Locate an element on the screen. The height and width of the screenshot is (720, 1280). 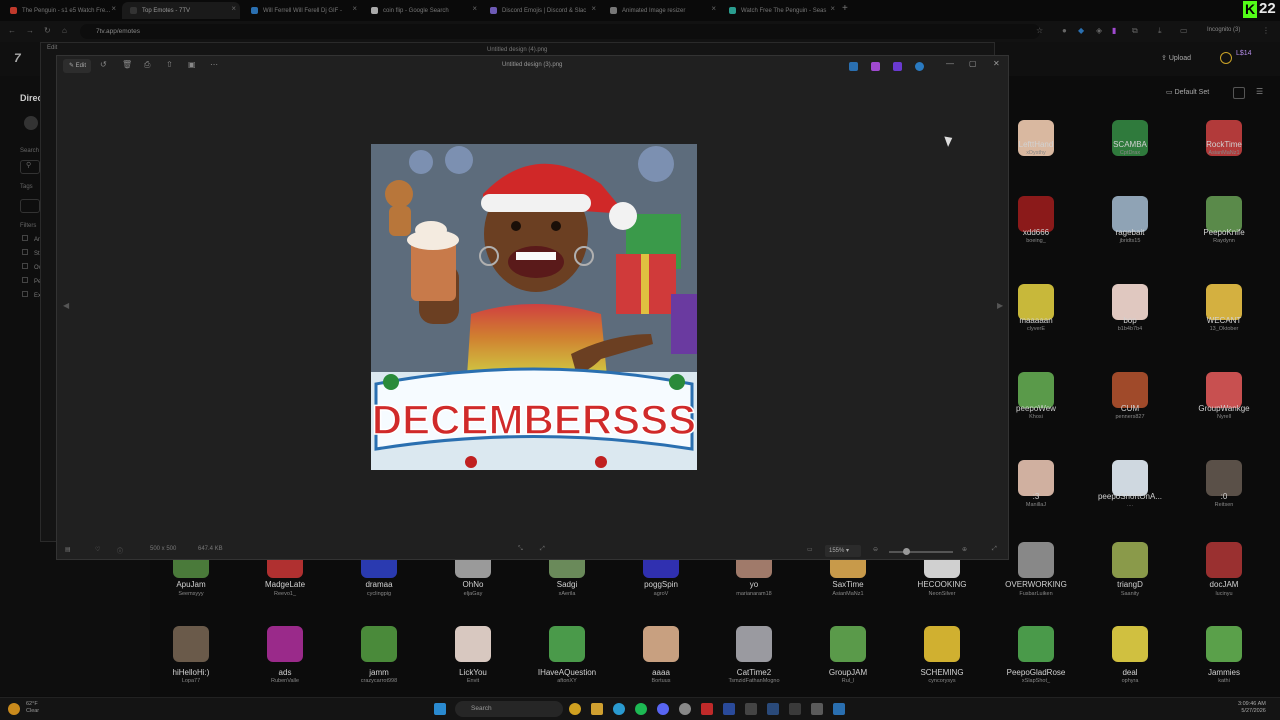
filter-option: Ex is located at coordinates (31, 295).